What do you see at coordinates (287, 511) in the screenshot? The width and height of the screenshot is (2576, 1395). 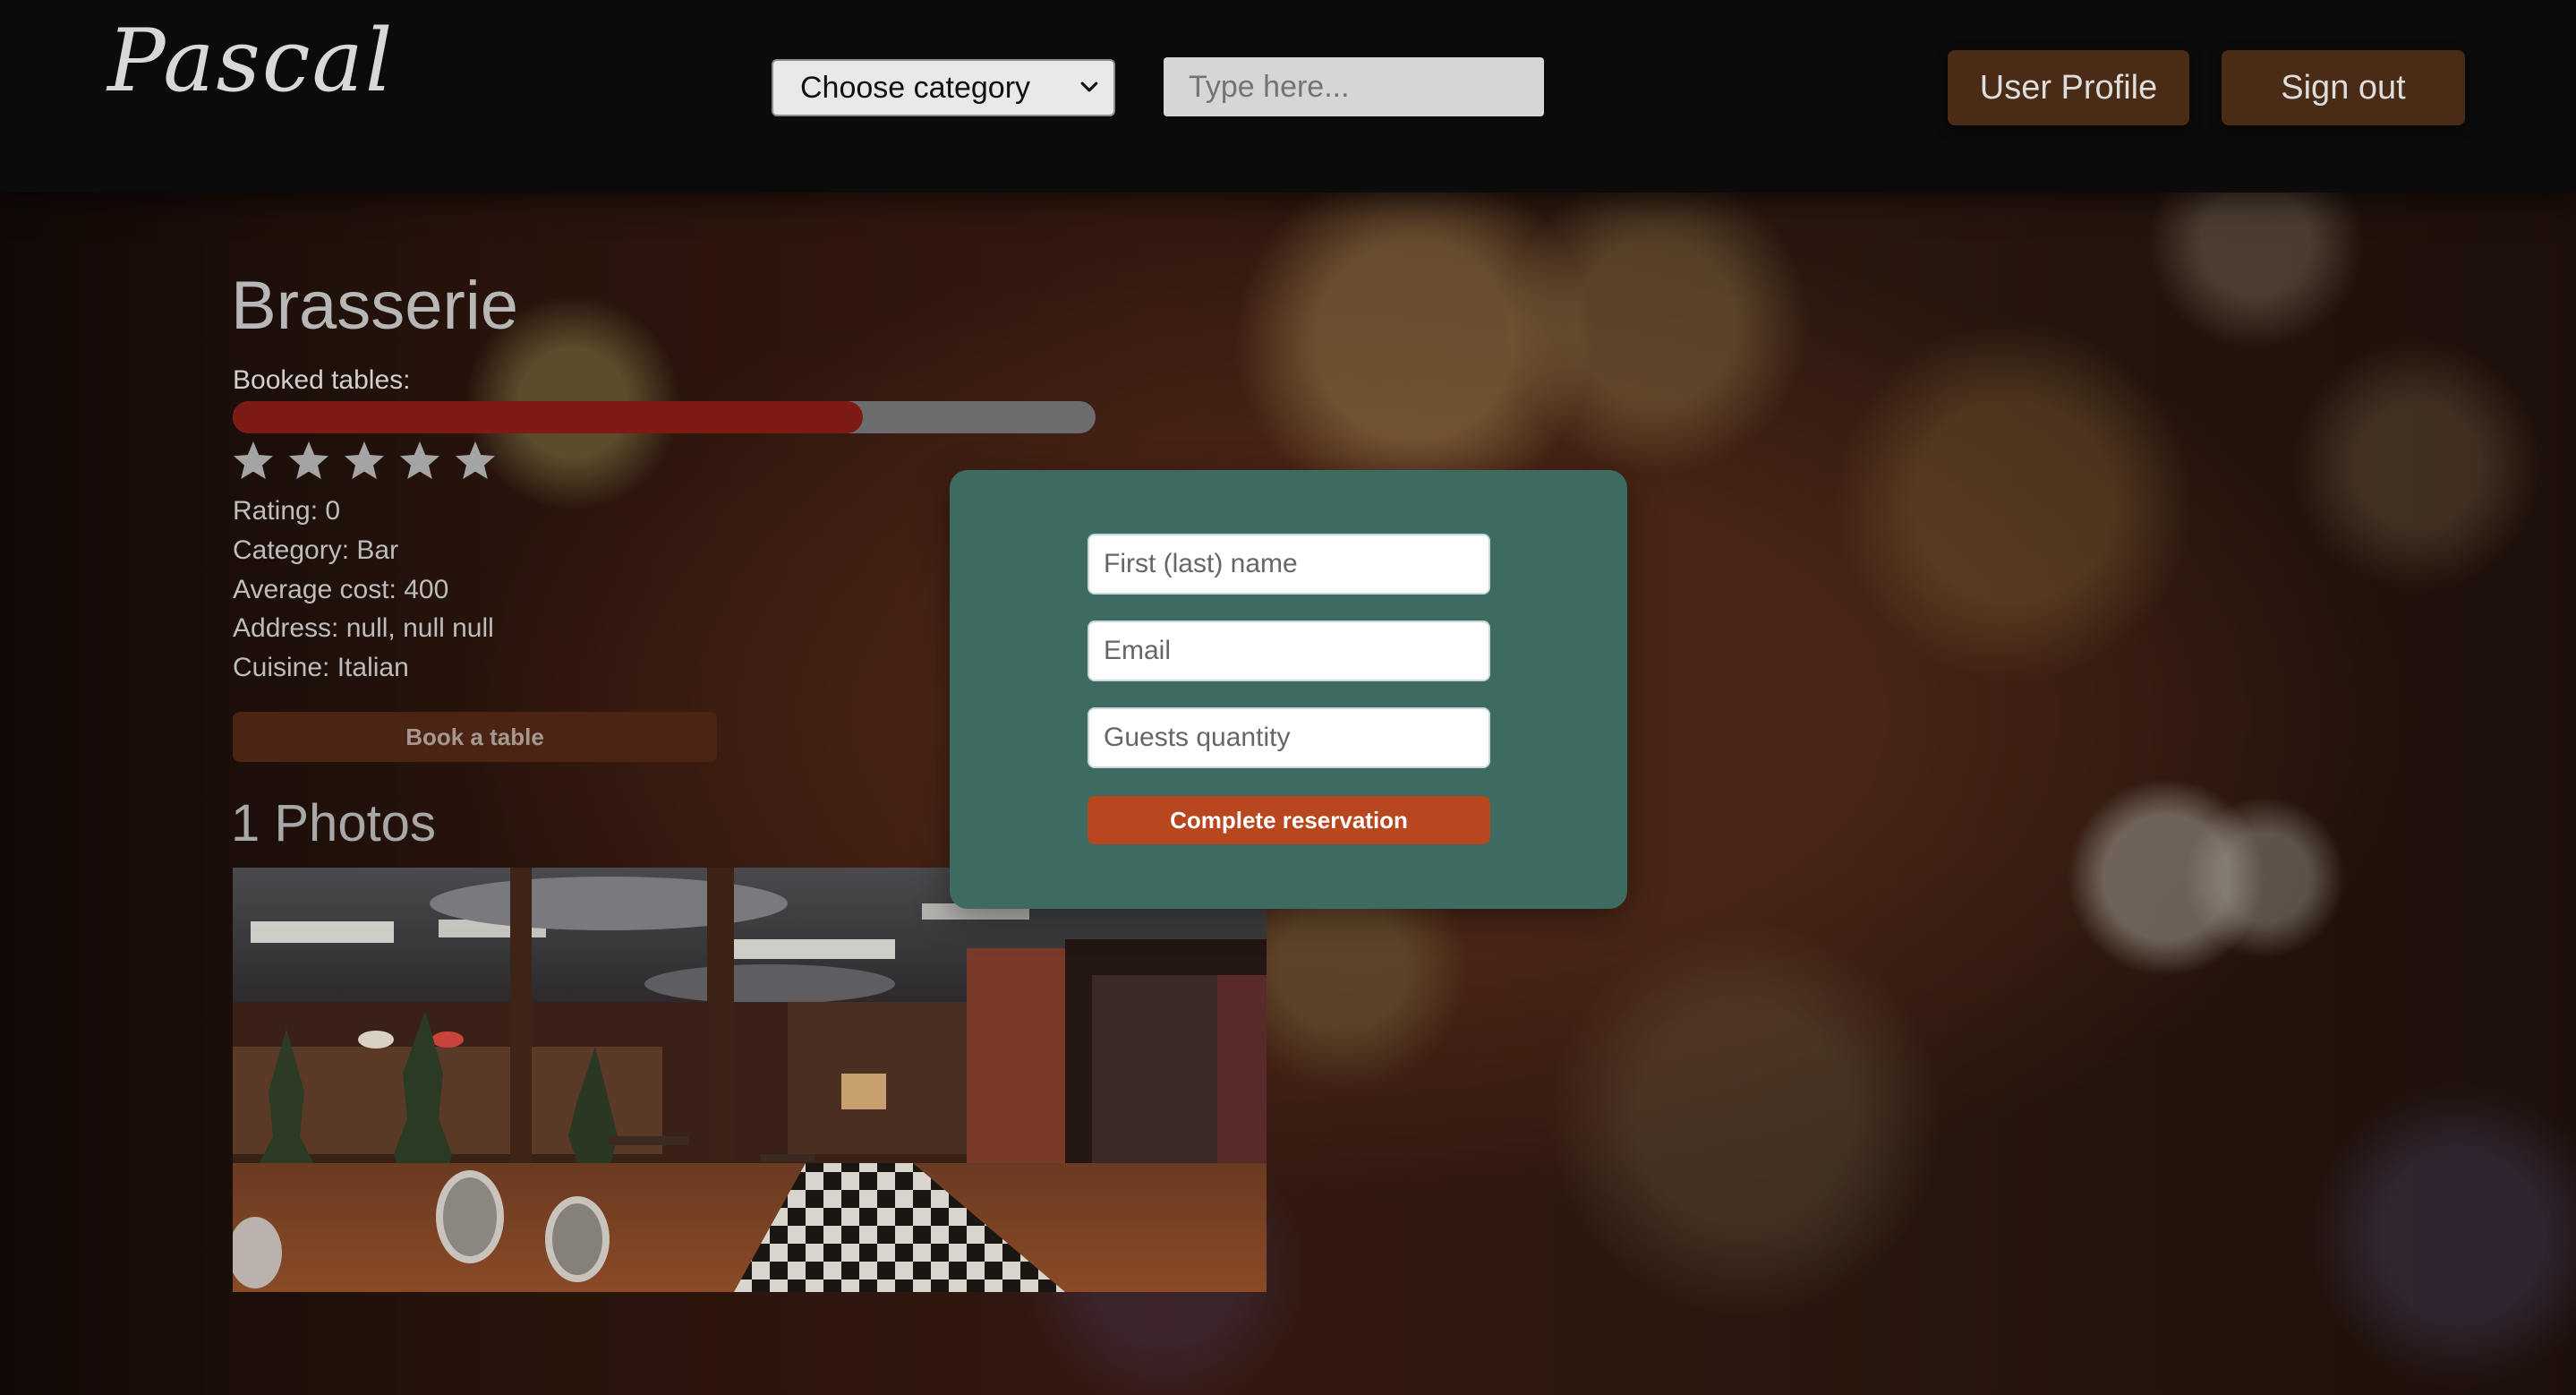 I see `rating-text: Rating: 0` at bounding box center [287, 511].